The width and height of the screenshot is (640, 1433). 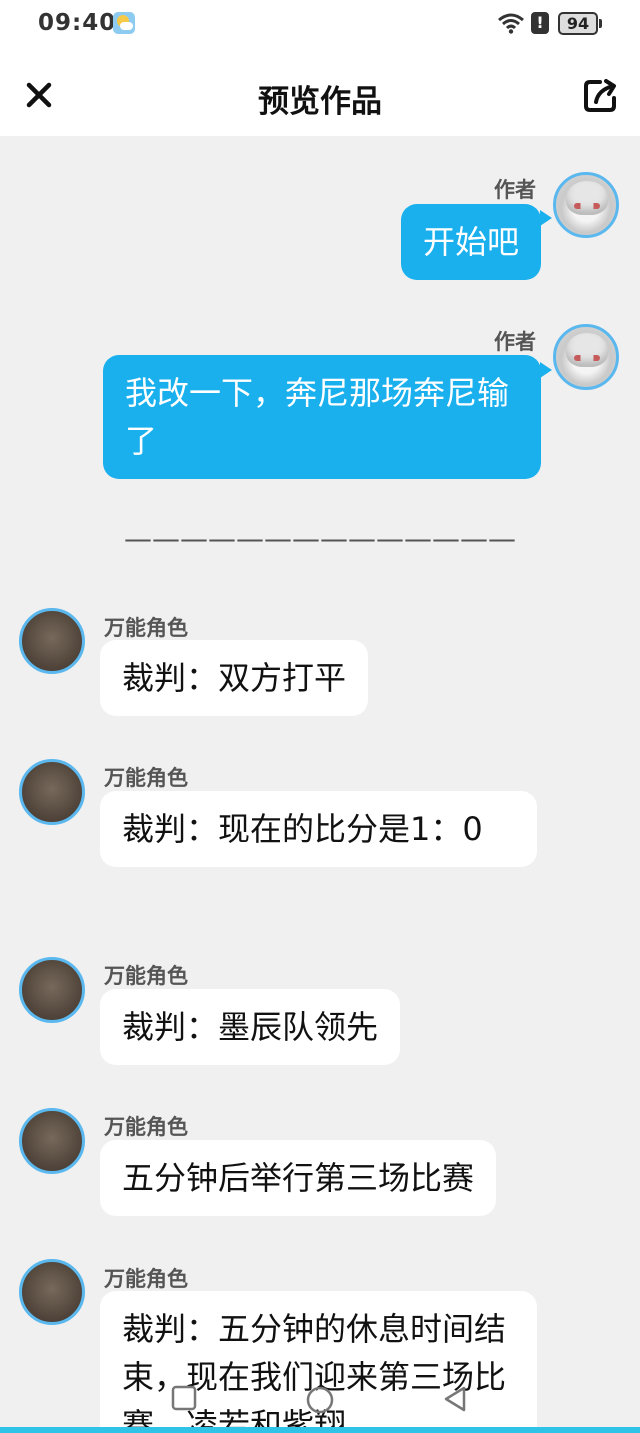 I want to click on battery-icon: 94, so click(x=578, y=23).